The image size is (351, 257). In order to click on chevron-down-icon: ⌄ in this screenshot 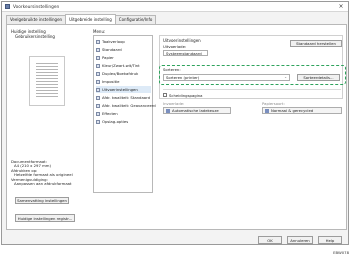, I will do `click(285, 77)`.